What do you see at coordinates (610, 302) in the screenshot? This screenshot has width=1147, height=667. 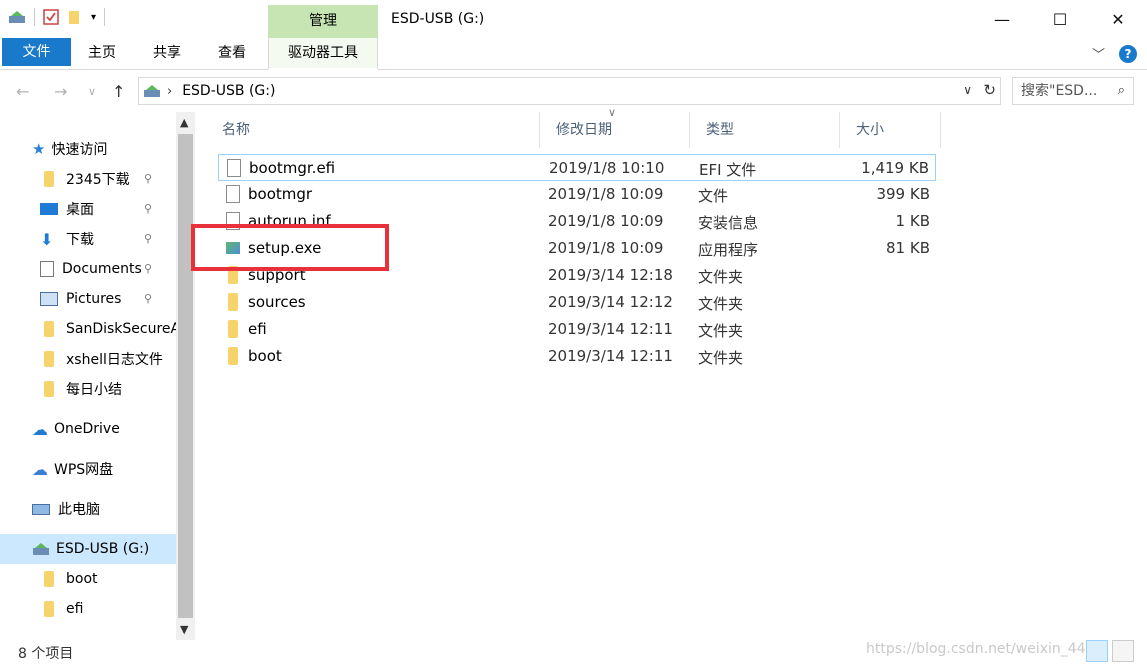 I see `file-date: 2019/3/14 12:12` at bounding box center [610, 302].